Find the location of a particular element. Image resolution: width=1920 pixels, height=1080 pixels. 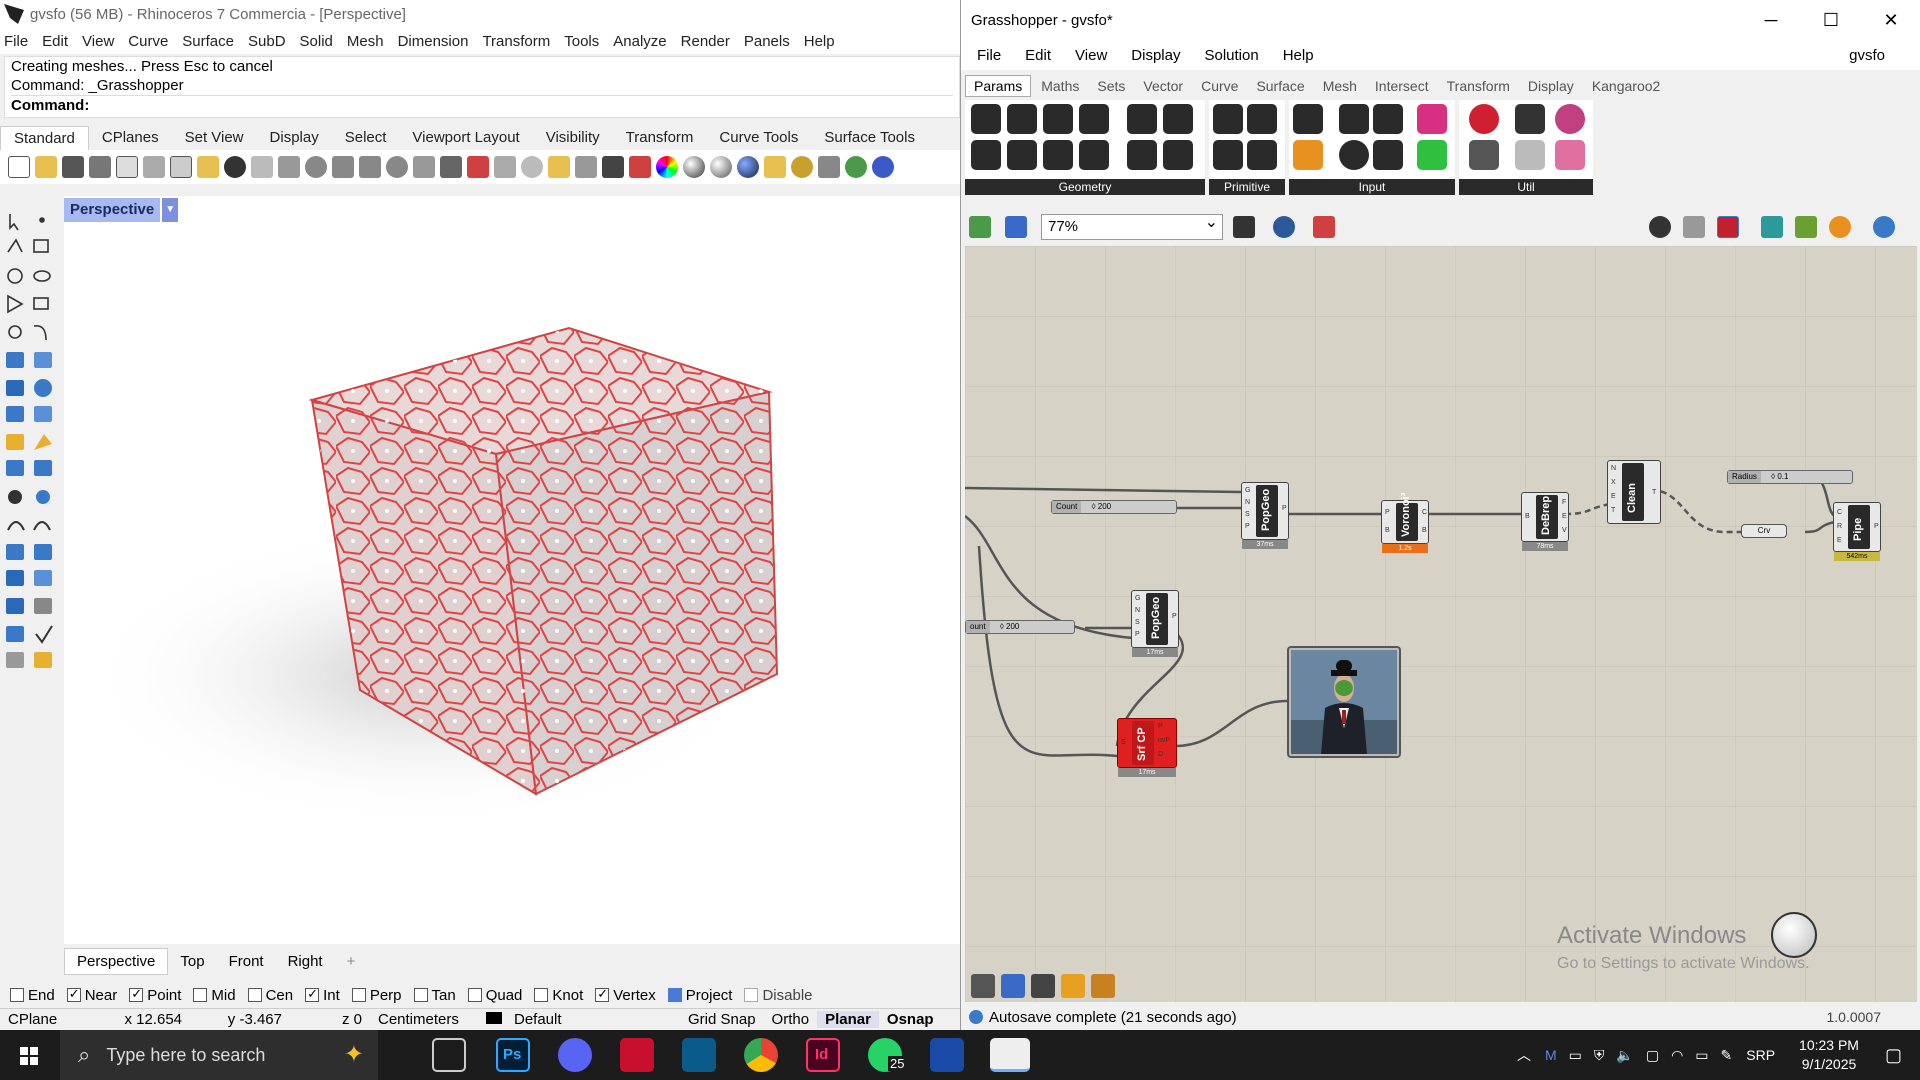

preview-eye-icon is located at coordinates (1284, 227).